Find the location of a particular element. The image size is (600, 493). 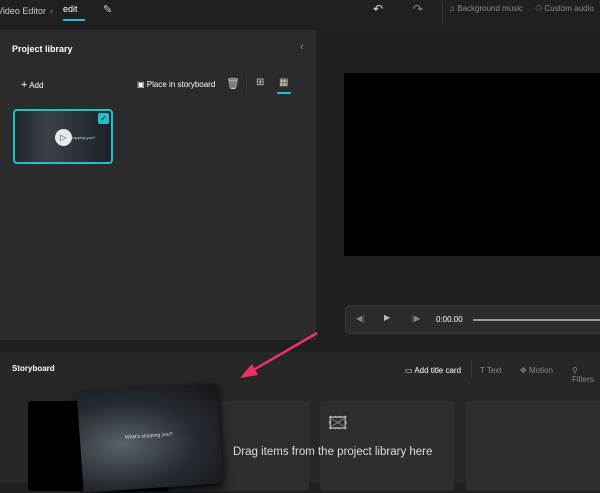

arrow-line is located at coordinates (283, 352).